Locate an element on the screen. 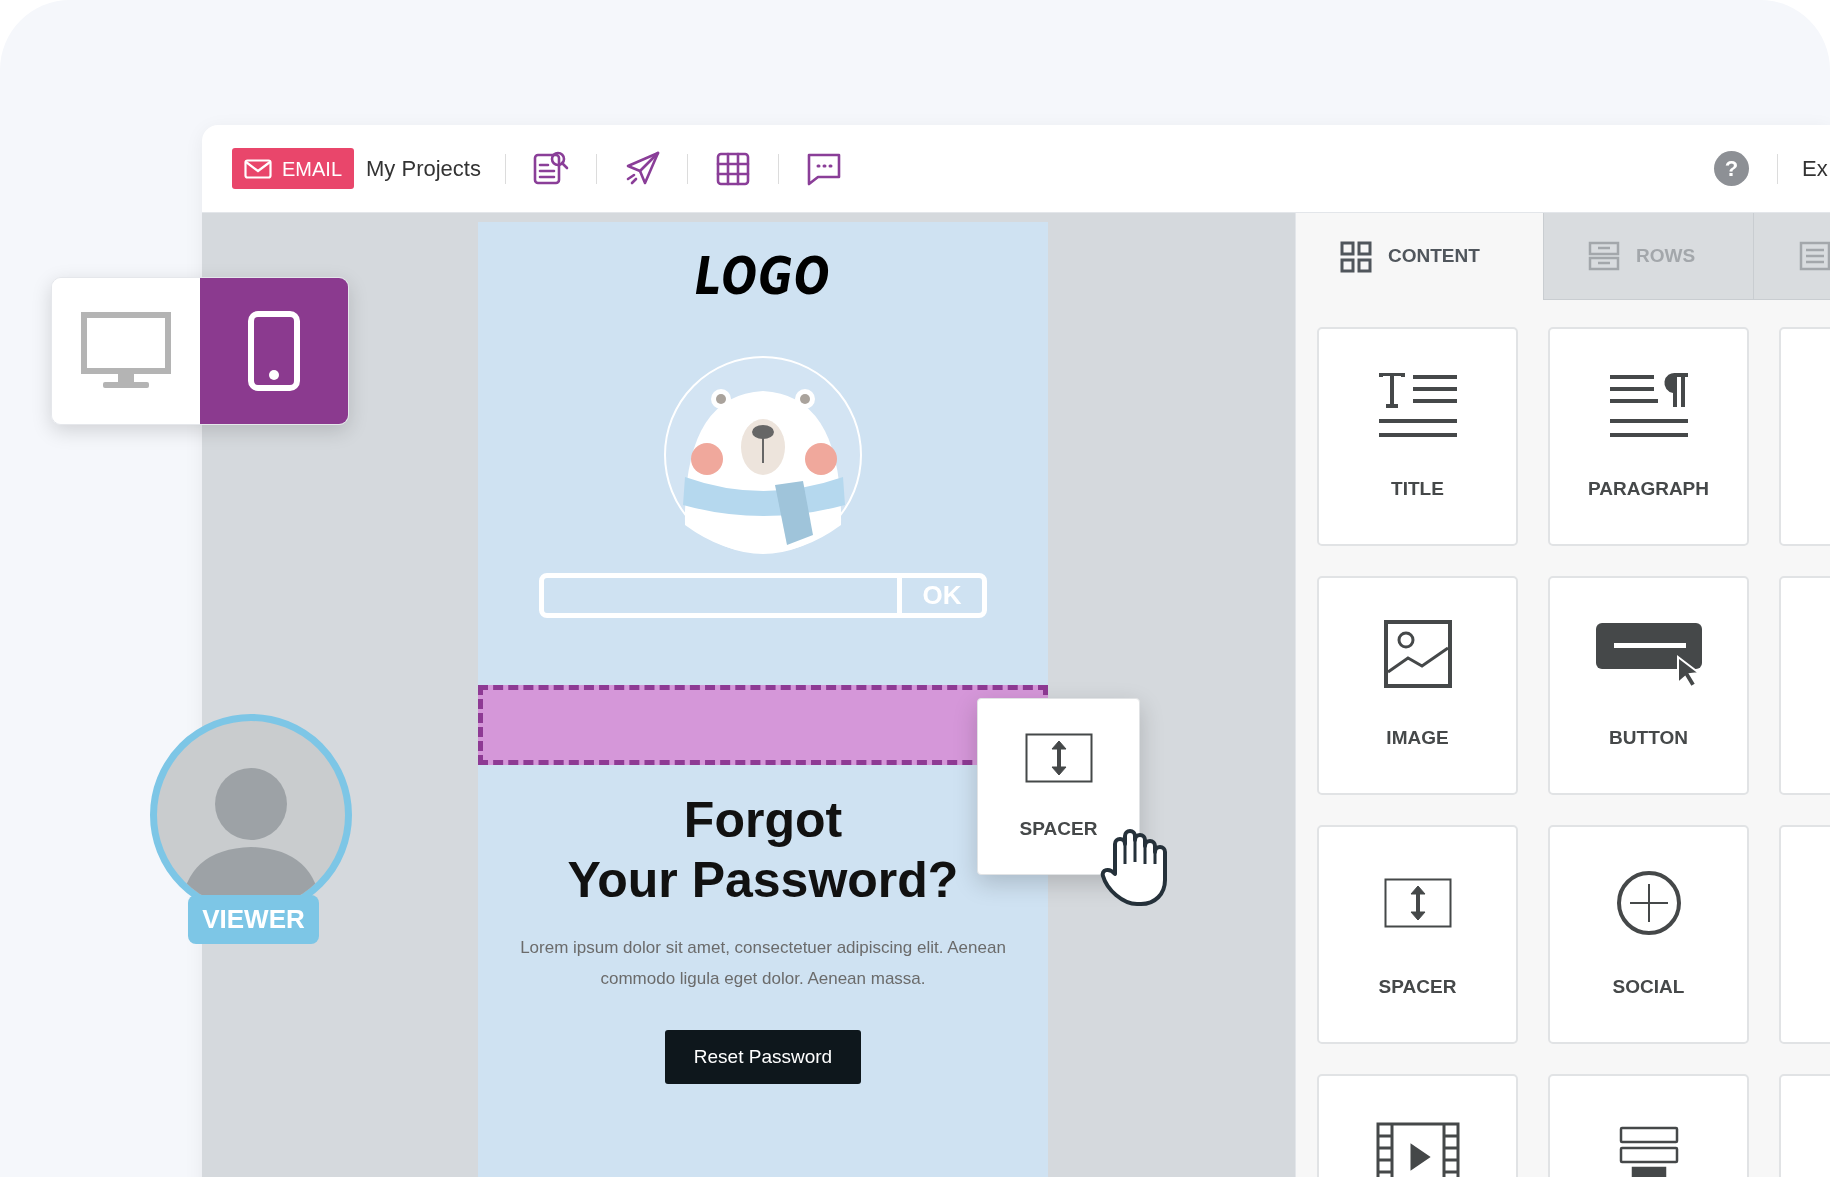 Image resolution: width=1830 pixels, height=1177 pixels. document-icon is located at coordinates (1814, 256).